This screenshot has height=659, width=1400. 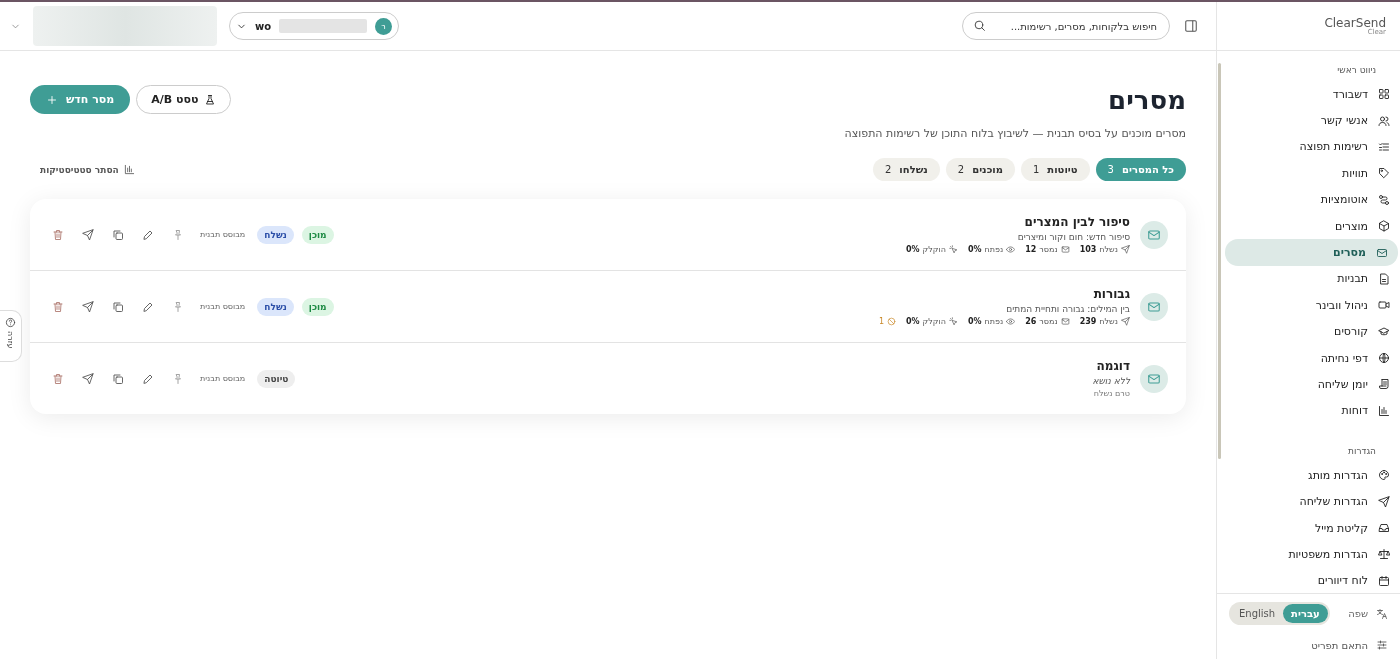 What do you see at coordinates (87, 169) in the screenshot?
I see `hide-stats-button: הסתר סטטיסטיקות` at bounding box center [87, 169].